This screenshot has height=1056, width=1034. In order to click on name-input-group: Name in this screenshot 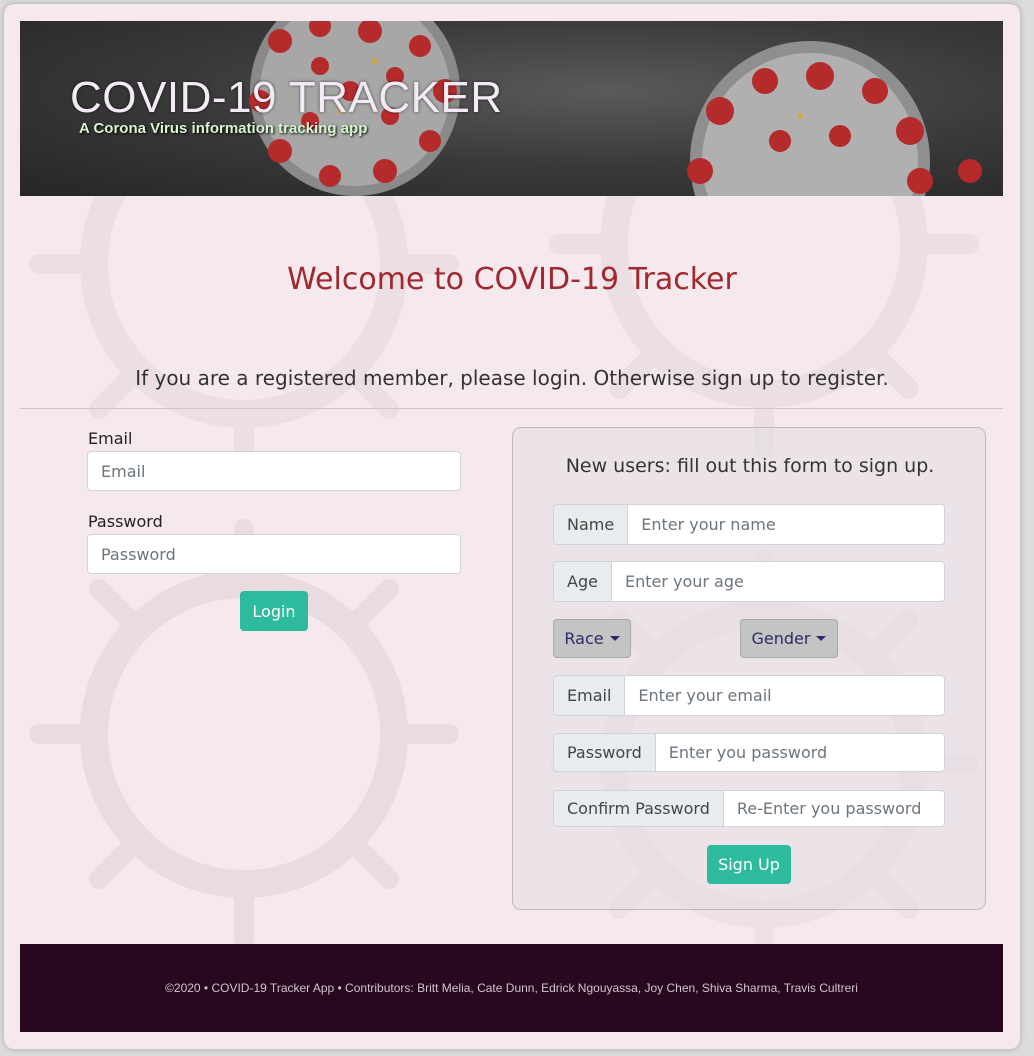, I will do `click(749, 524)`.